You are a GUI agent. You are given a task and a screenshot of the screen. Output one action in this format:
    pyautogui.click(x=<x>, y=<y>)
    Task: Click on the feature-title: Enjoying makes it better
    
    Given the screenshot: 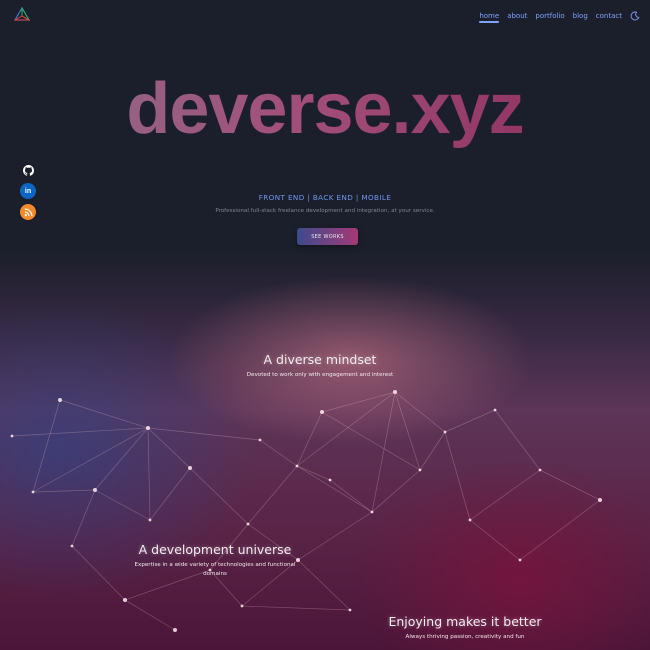 What is the action you would take?
    pyautogui.click(x=465, y=621)
    